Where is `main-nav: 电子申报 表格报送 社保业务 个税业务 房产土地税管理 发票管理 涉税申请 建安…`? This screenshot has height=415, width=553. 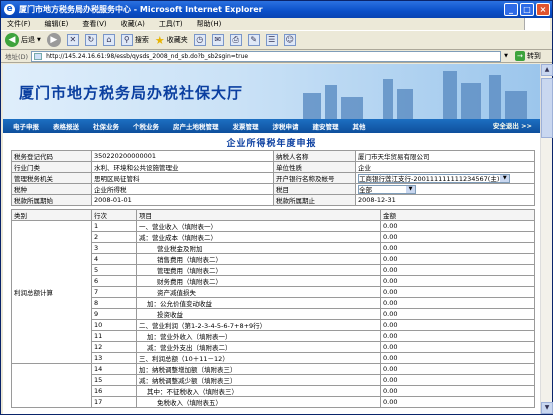
main-nav: 电子申报 表格报送 社保业务 个税业务 房产土地税管理 发票管理 涉税申请 建安… is located at coordinates (271, 126).